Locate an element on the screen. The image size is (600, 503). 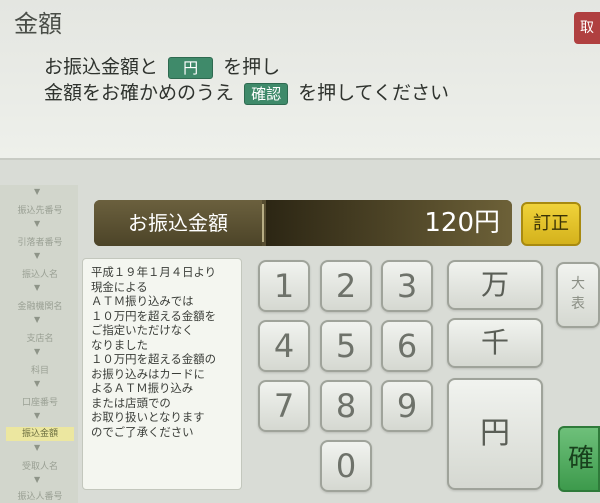
yen-button: 円 is located at coordinates (495, 434).